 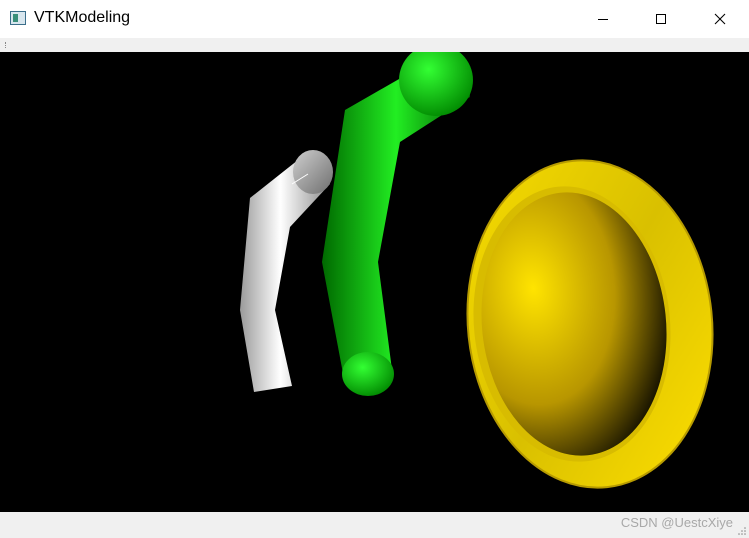 What do you see at coordinates (742, 531) in the screenshot?
I see `resize-grip-icon` at bounding box center [742, 531].